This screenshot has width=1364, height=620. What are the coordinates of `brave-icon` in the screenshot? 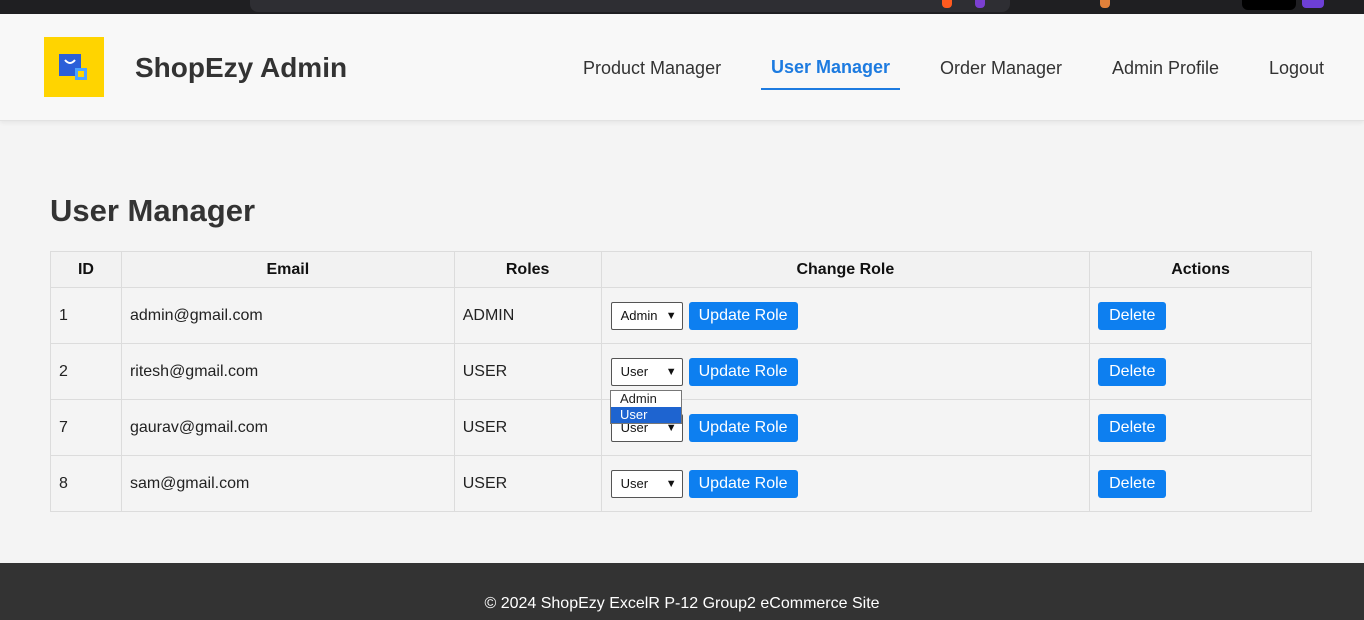 It's located at (947, 4).